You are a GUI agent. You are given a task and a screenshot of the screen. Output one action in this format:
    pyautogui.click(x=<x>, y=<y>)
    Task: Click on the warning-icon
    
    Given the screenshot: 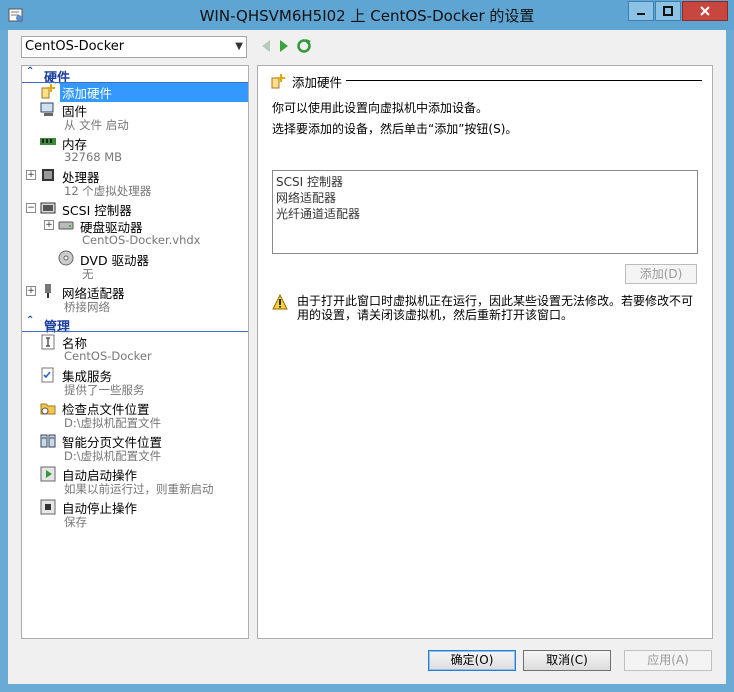 What is the action you would take?
    pyautogui.click(x=280, y=302)
    